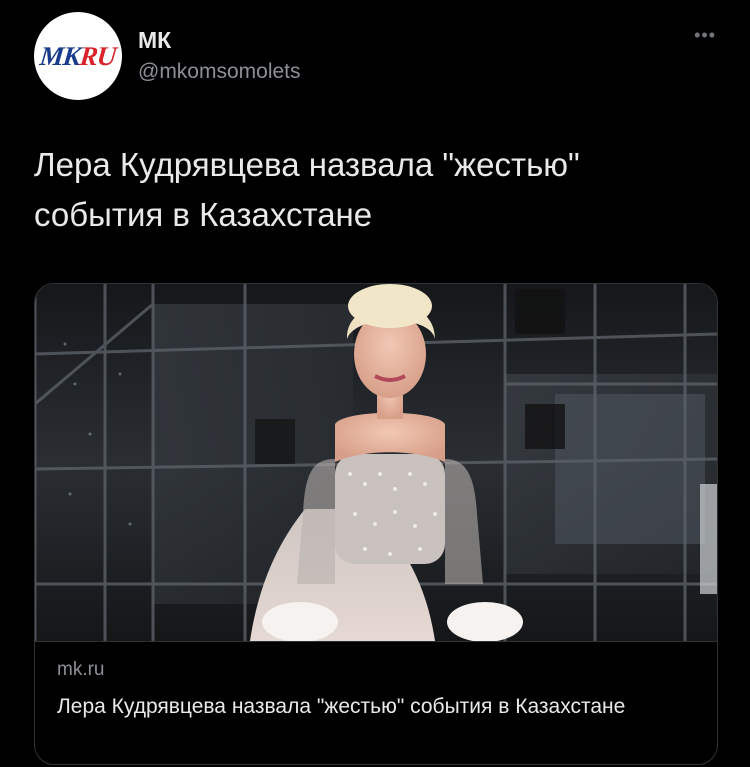  I want to click on logo-text-accent: RU, so click(98, 55).